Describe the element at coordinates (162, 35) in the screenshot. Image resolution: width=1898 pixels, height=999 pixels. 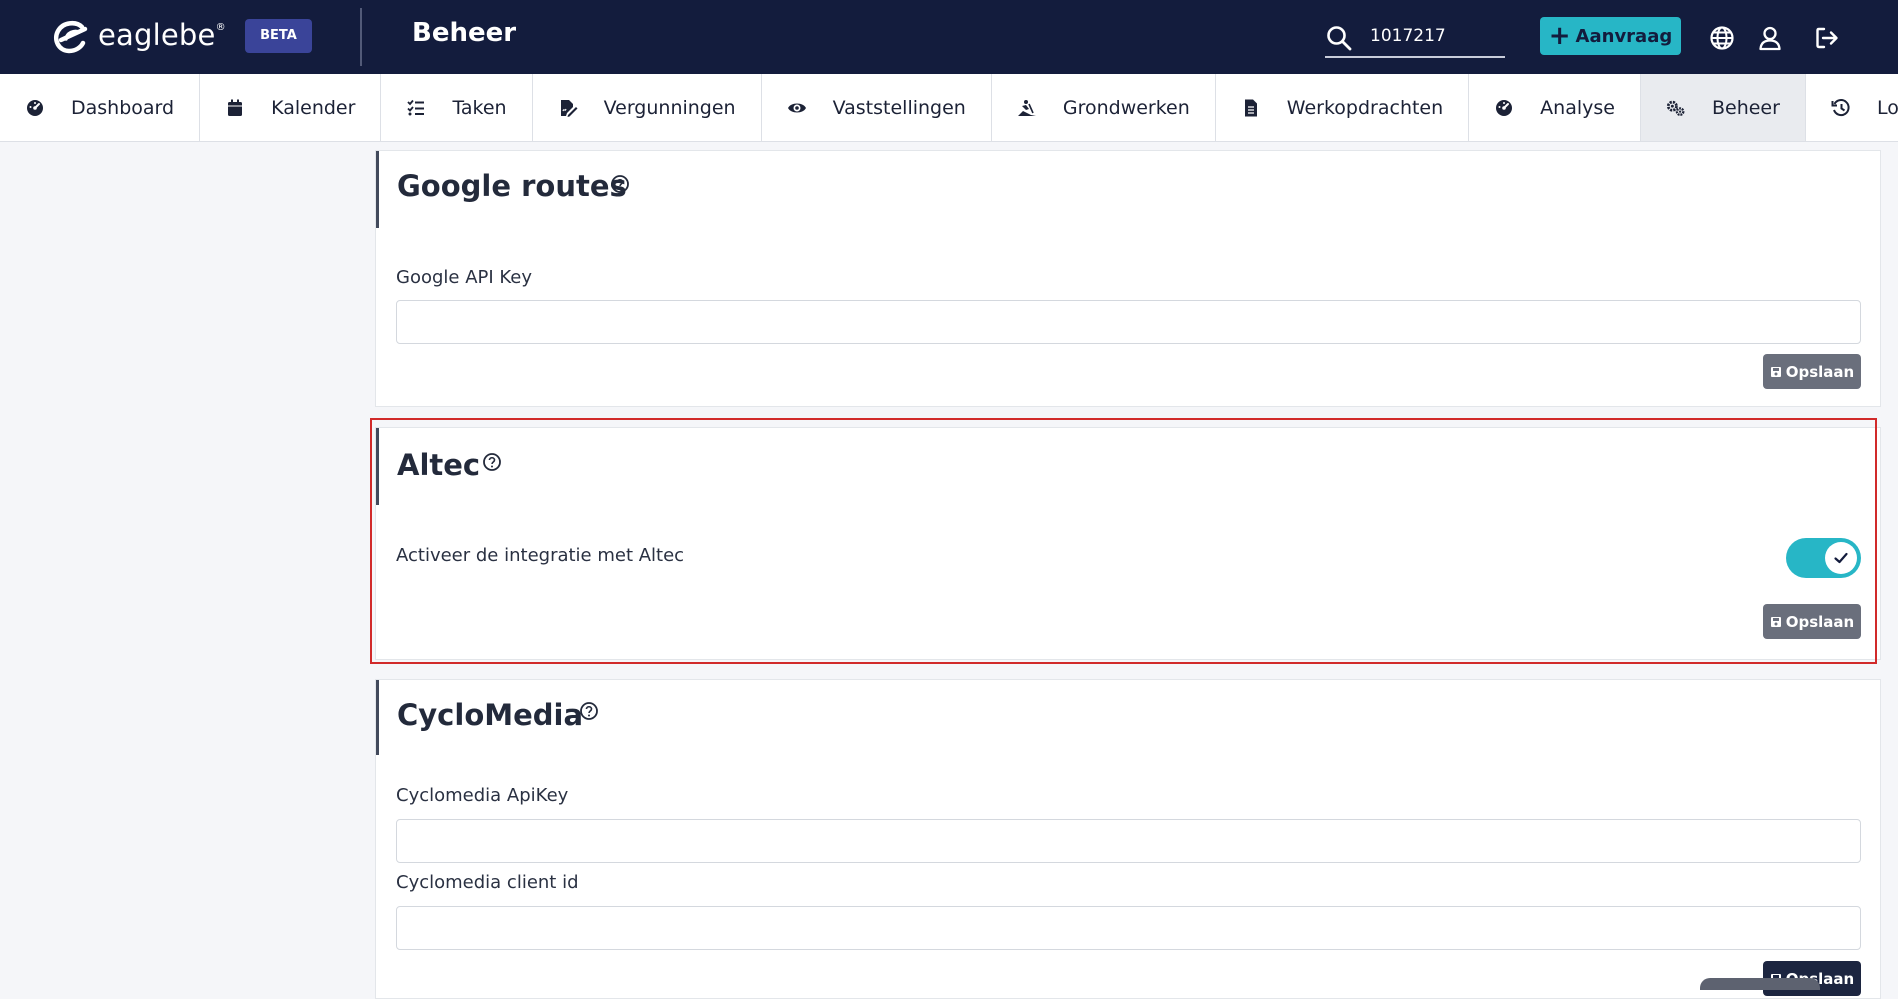
I see `brand-name: eaglebe®` at that location.